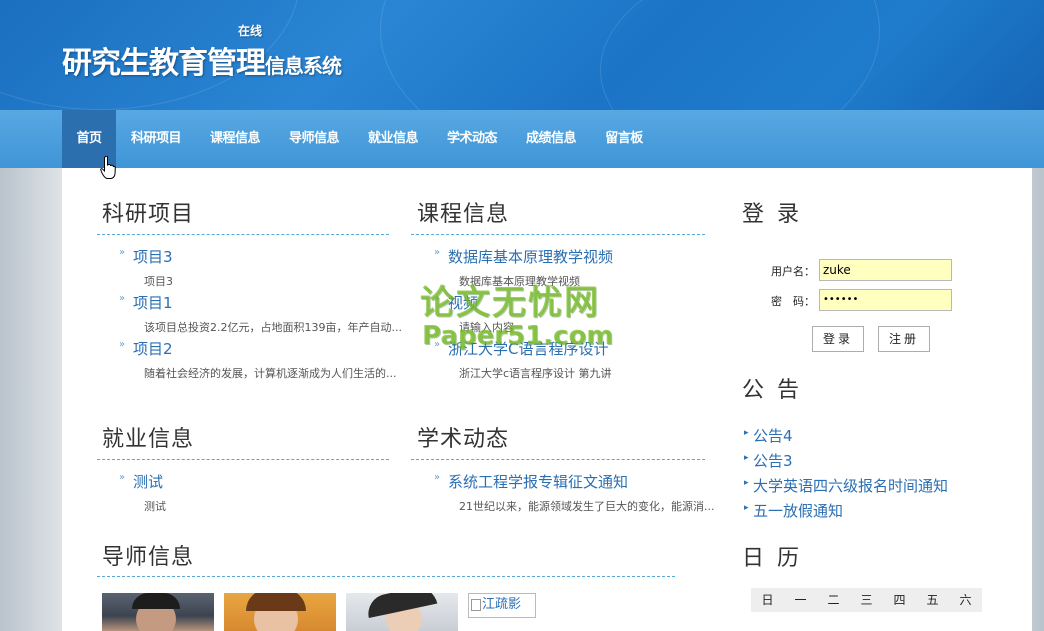  I want to click on announcement-link: 五一放假通知, so click(798, 510).